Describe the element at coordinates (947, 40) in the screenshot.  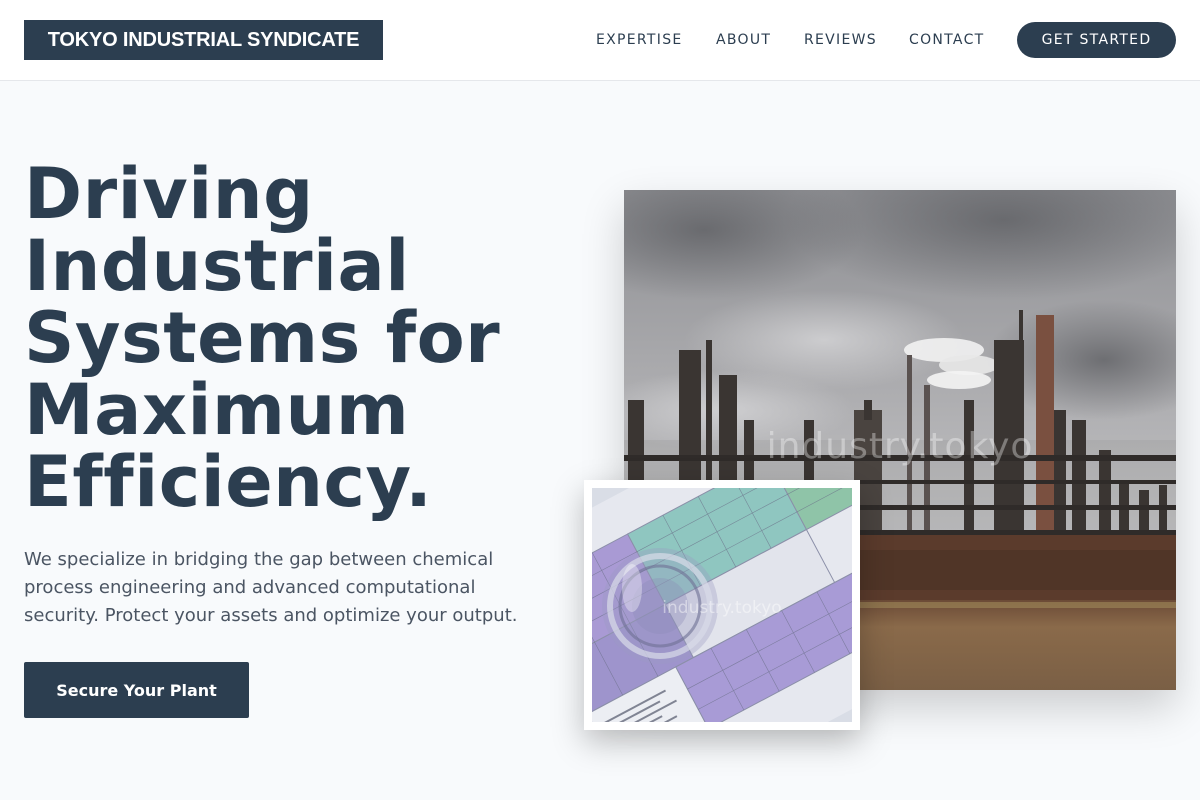
I see `nav-link-contact: CONTACT` at that location.